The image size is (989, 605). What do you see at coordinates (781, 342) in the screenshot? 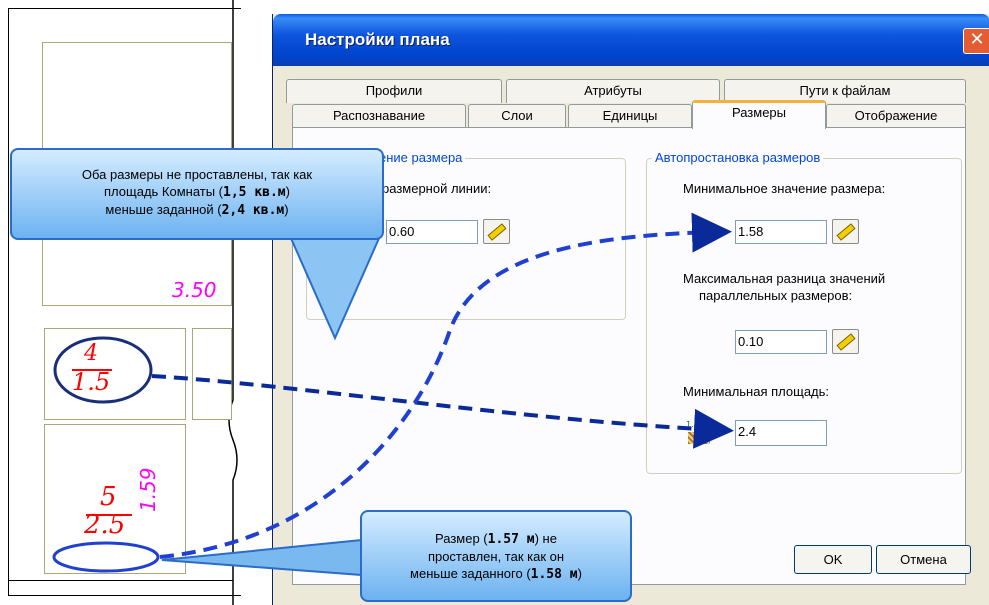
I see `max-diff-field: 0.10` at bounding box center [781, 342].